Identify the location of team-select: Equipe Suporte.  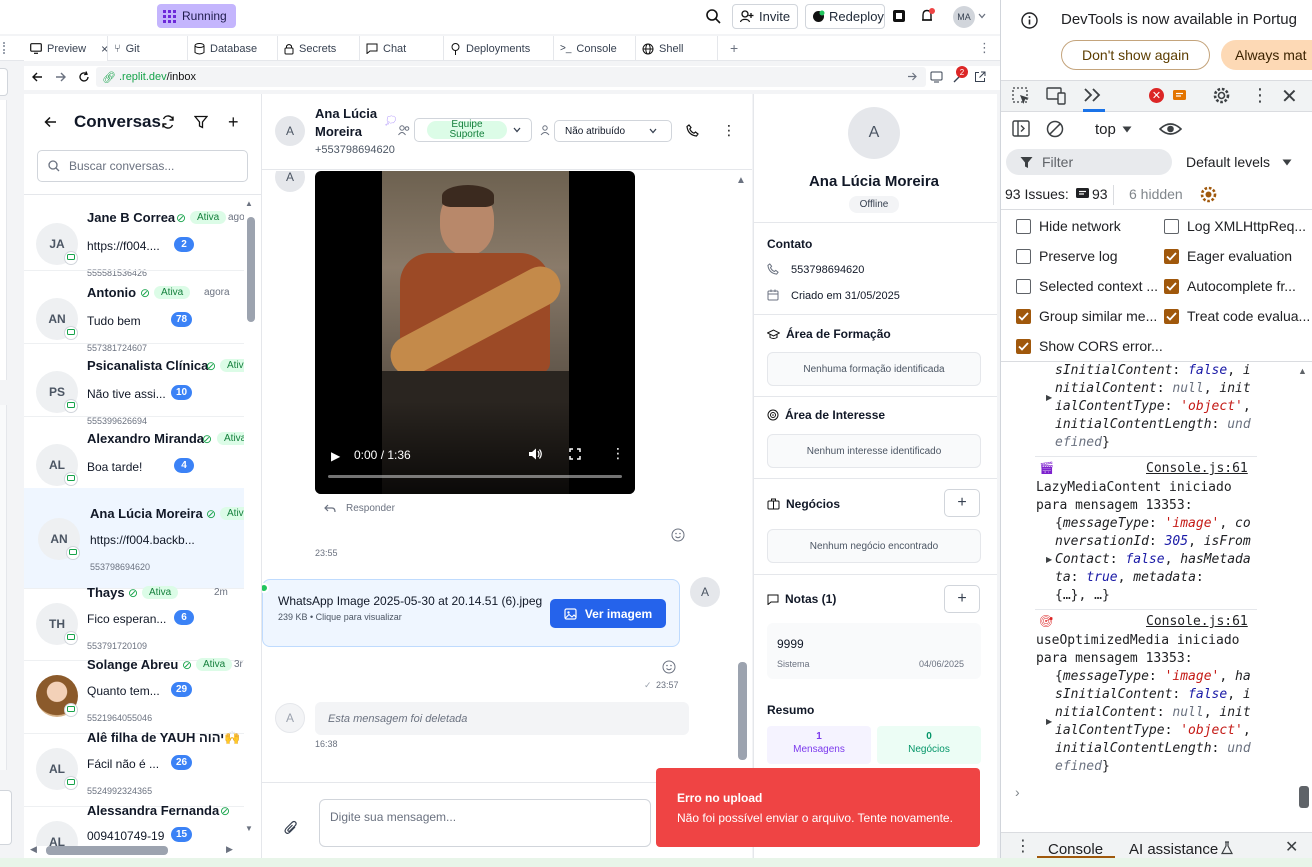
(473, 130).